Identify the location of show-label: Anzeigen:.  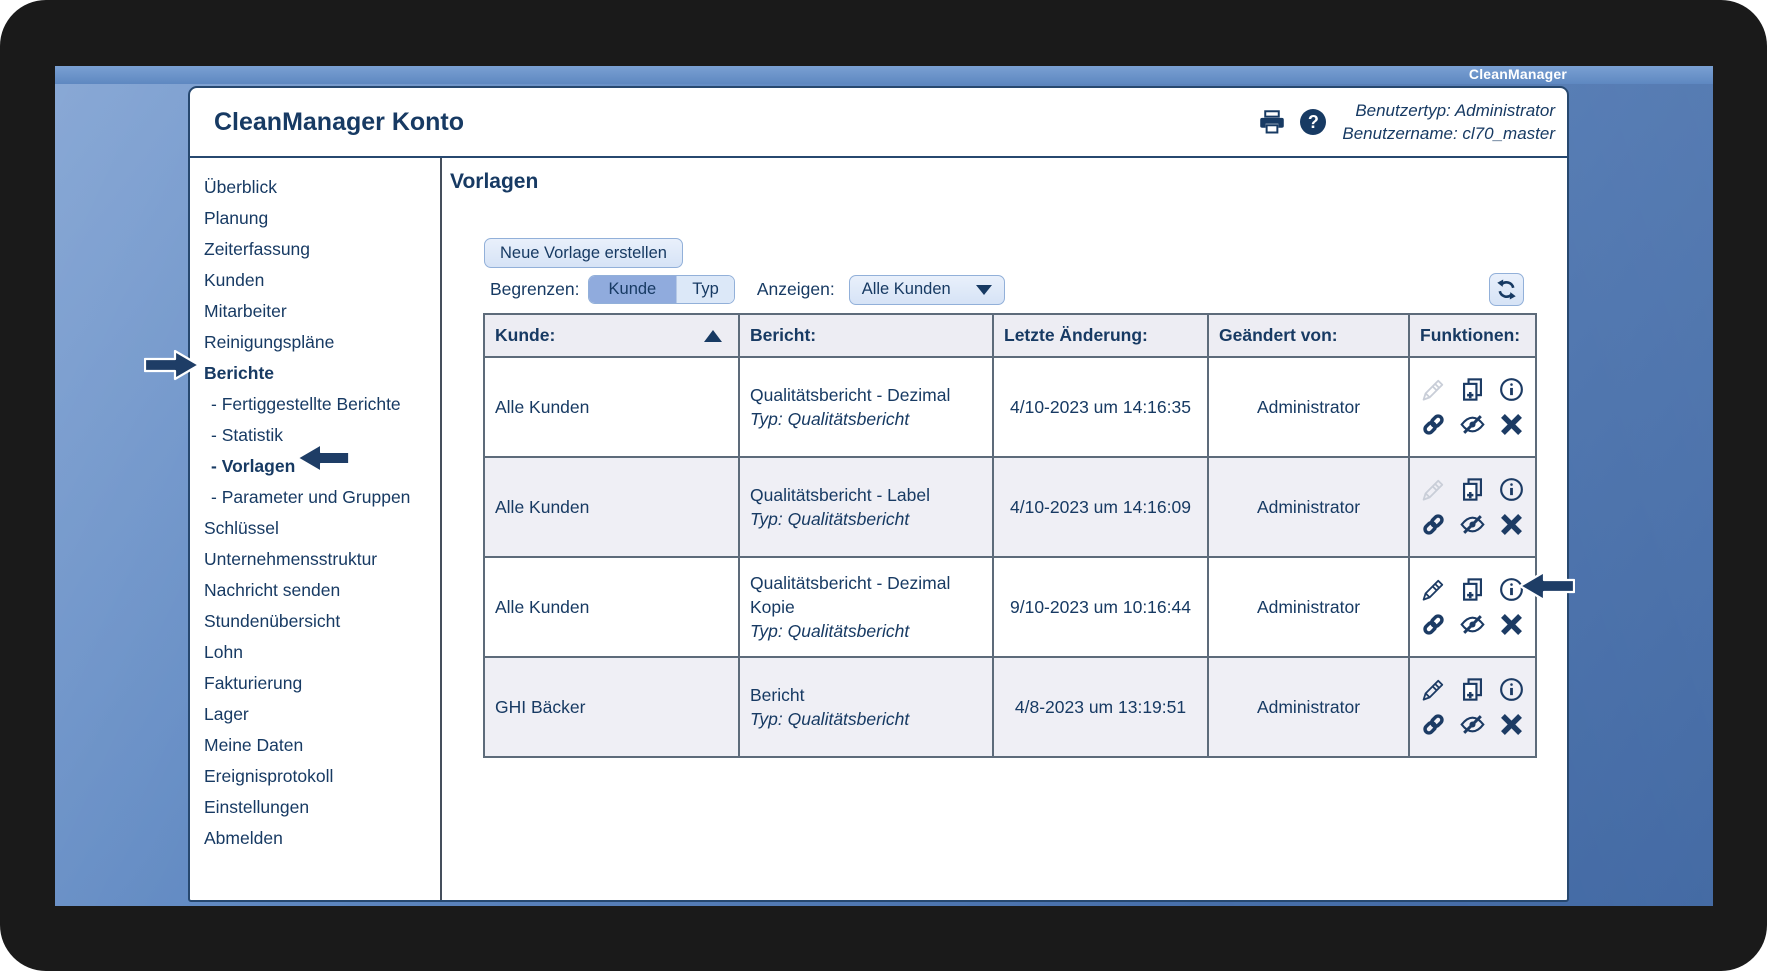
(795, 289).